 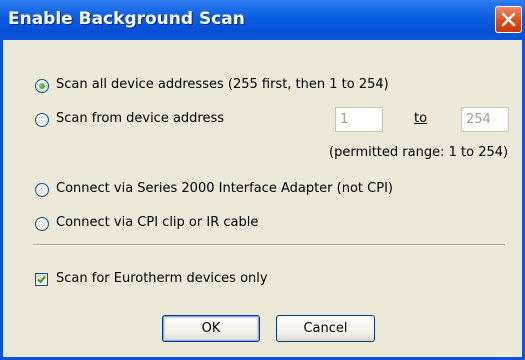 What do you see at coordinates (419, 152) in the screenshot?
I see `range-note: (permitted range: 1 to 254)` at bounding box center [419, 152].